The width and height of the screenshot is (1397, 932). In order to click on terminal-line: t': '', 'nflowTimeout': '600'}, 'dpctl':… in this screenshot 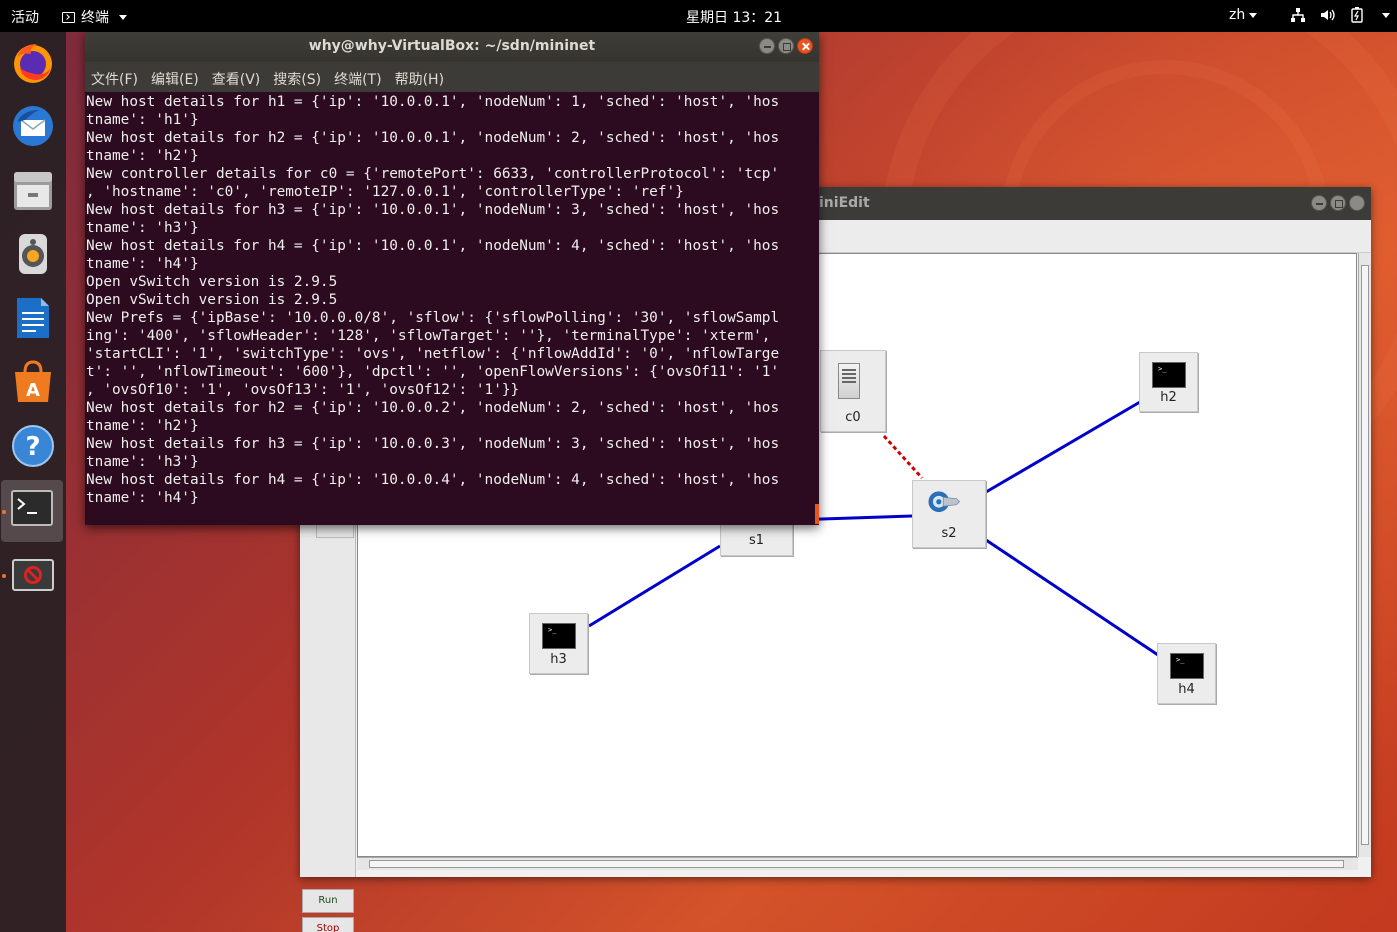, I will do `click(433, 372)`.